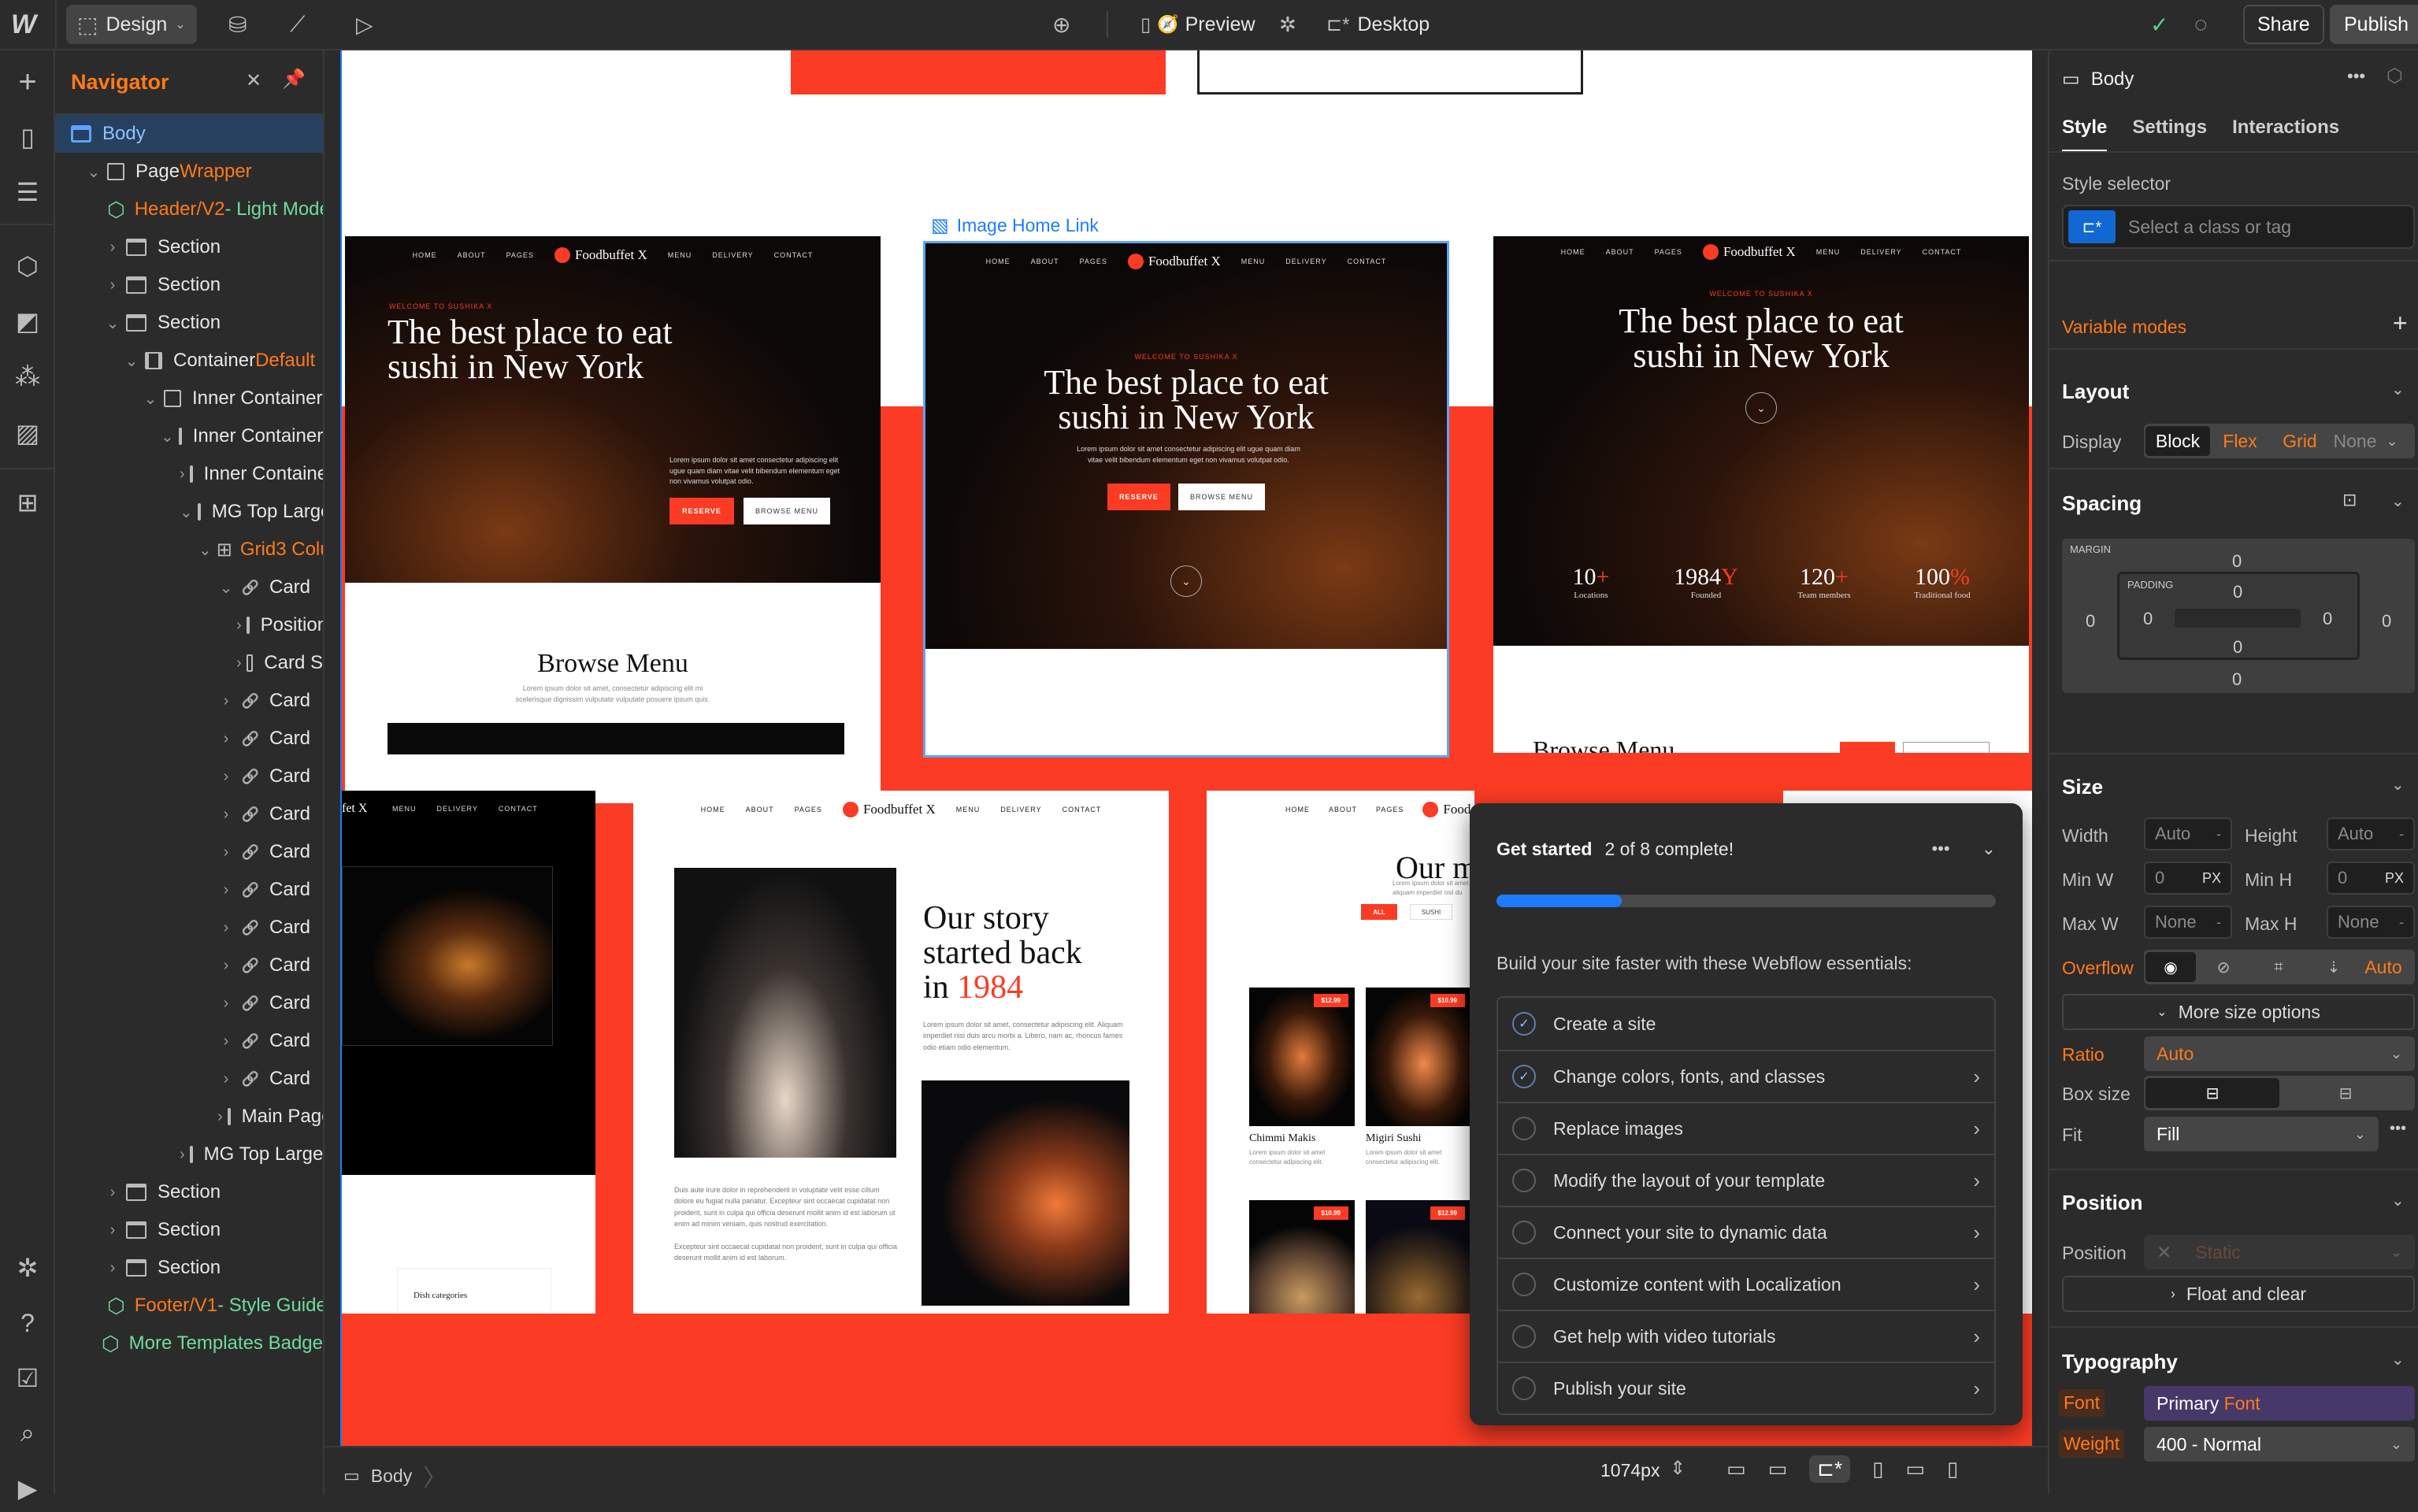 Image resolution: width=2418 pixels, height=1512 pixels. Describe the element at coordinates (2237, 592) in the screenshot. I see `padding-top-value: 0` at that location.